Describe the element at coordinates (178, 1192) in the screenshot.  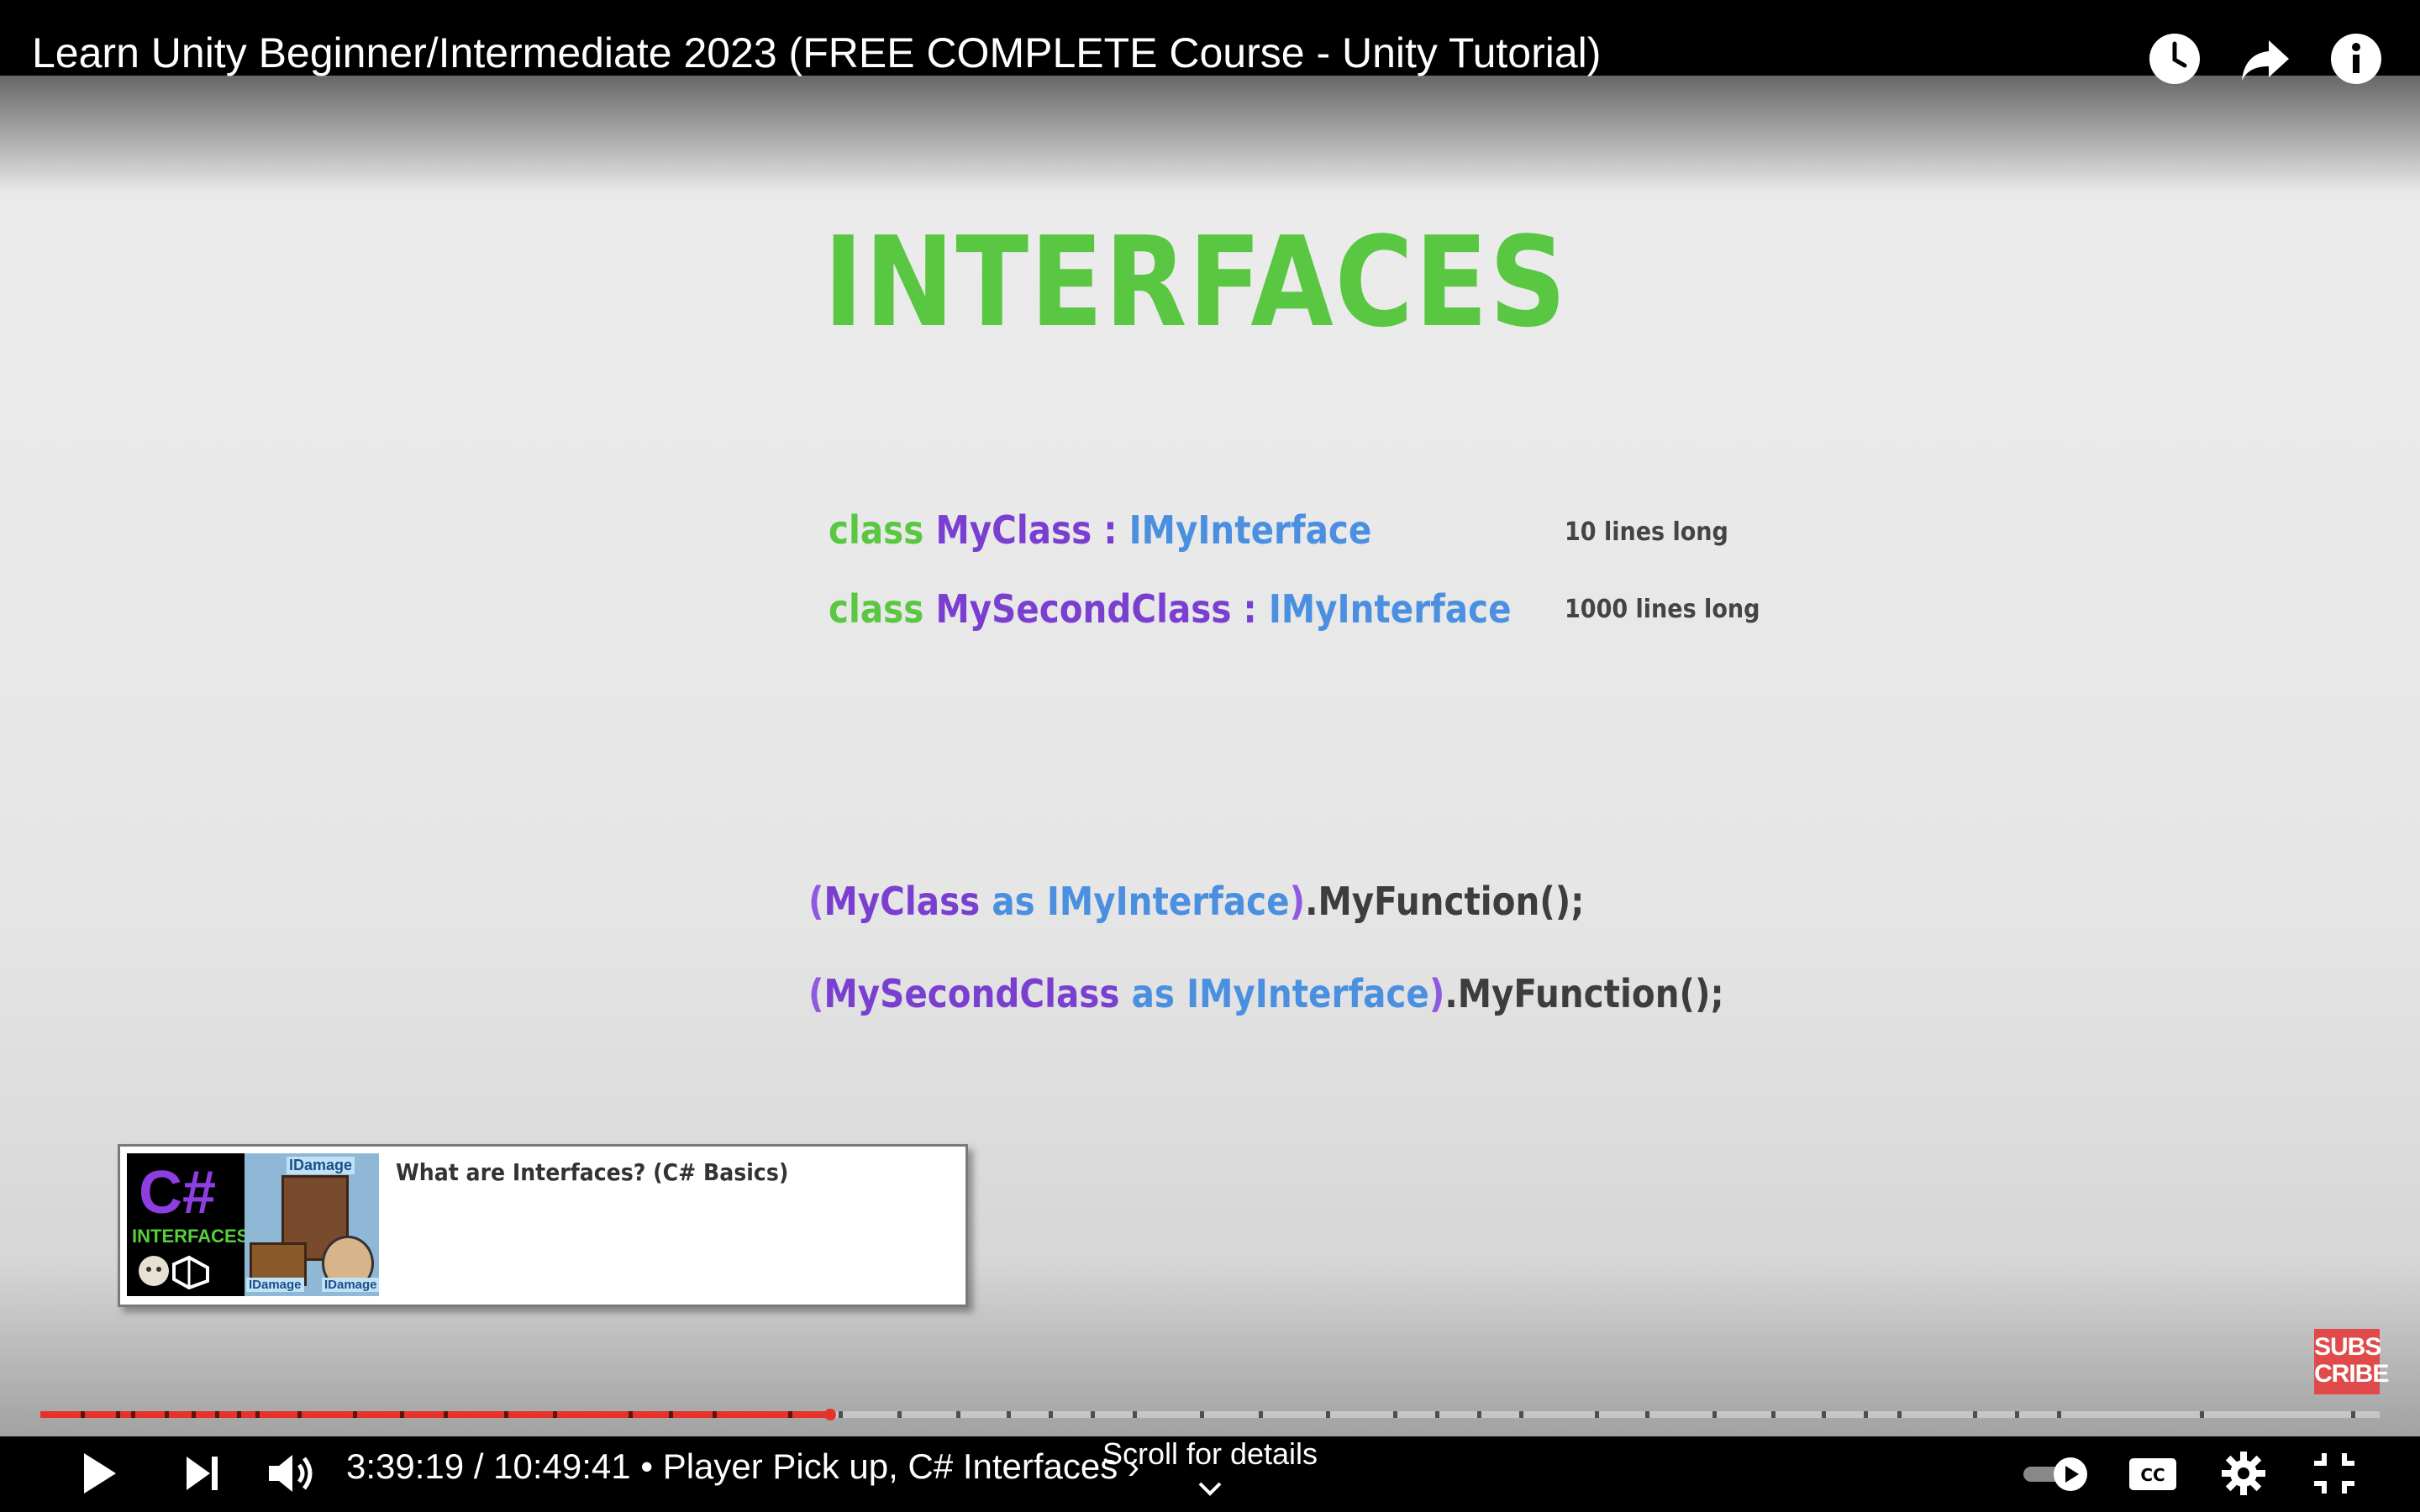
I see `thumbnail-csharp-text: C#` at that location.